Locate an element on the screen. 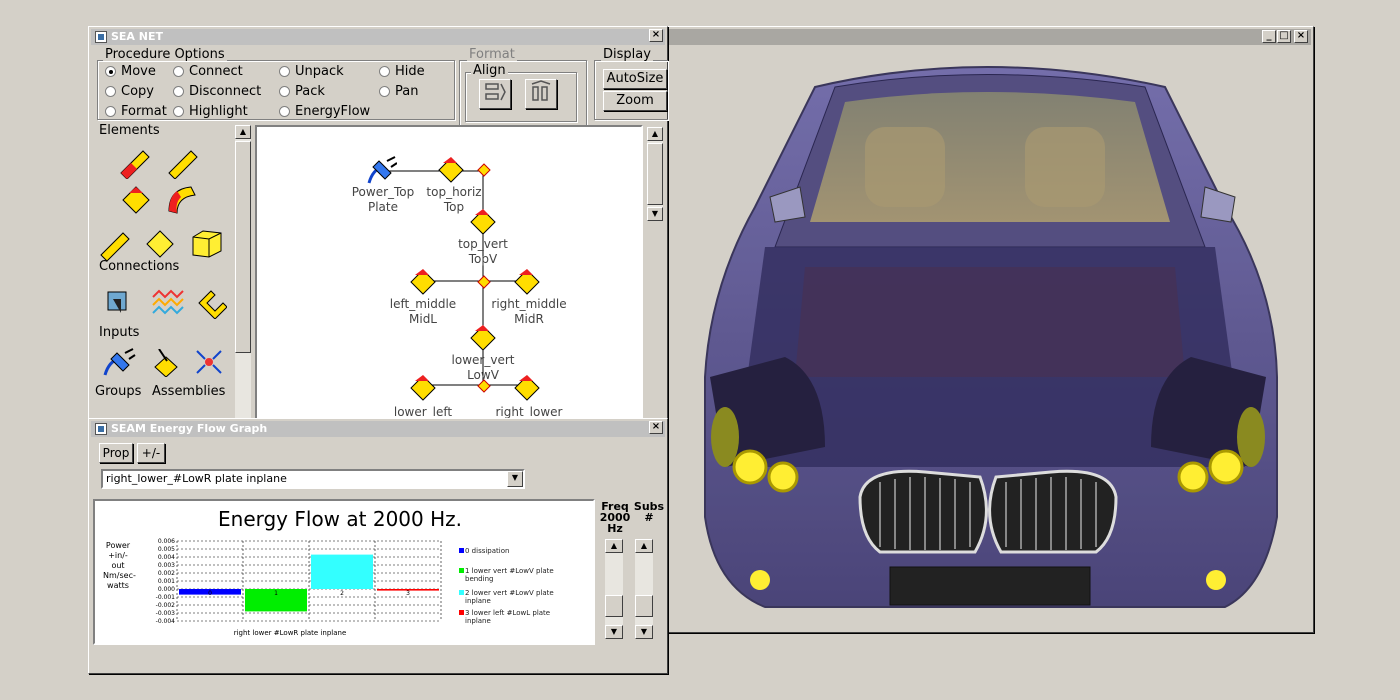 This screenshot has height=700, width=1400. node-lower-vert-icon is located at coordinates (483, 337).